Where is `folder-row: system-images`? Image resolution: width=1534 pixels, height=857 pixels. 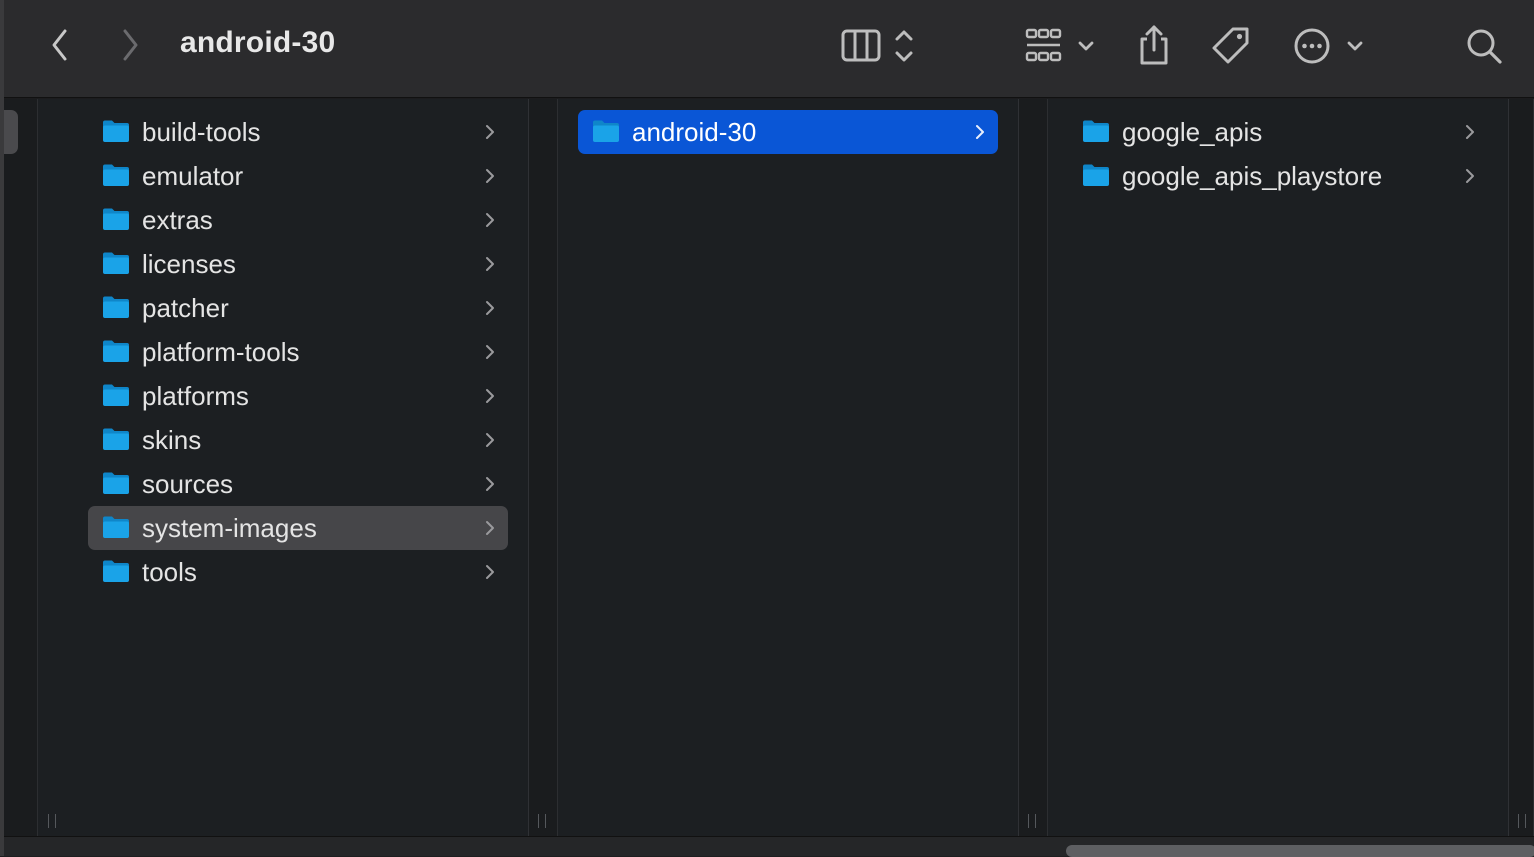 folder-row: system-images is located at coordinates (298, 528).